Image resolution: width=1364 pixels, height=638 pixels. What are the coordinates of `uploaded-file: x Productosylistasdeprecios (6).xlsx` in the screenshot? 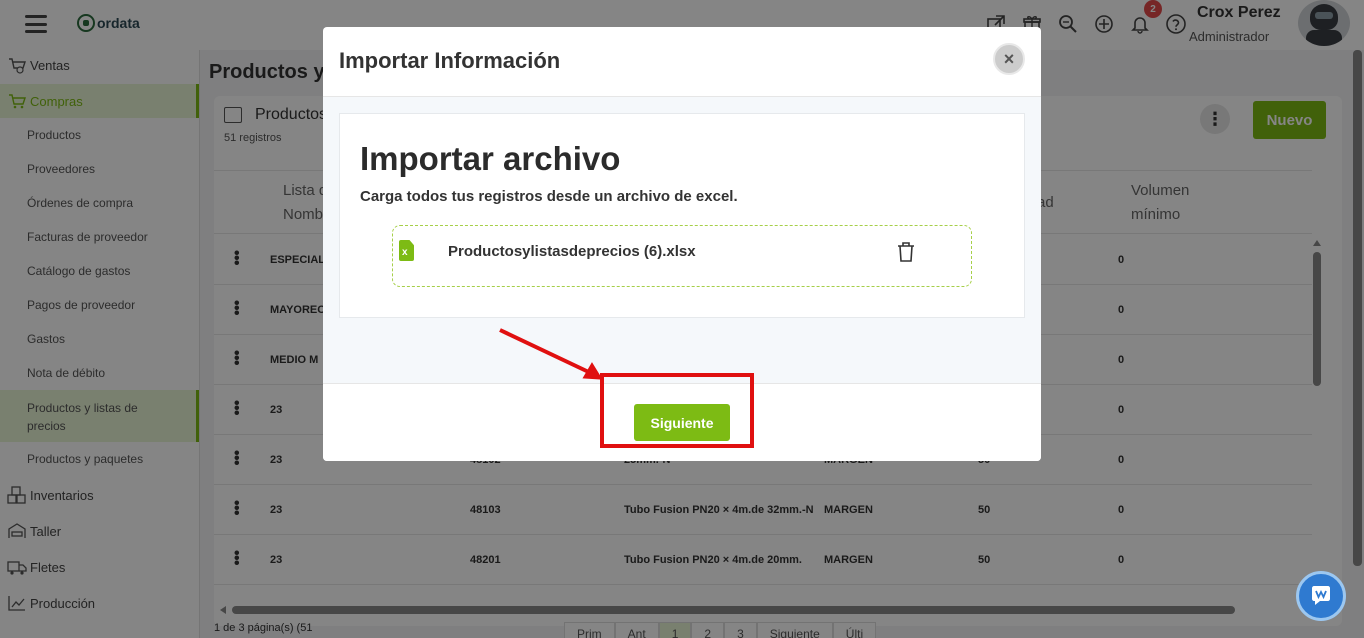 It's located at (682, 256).